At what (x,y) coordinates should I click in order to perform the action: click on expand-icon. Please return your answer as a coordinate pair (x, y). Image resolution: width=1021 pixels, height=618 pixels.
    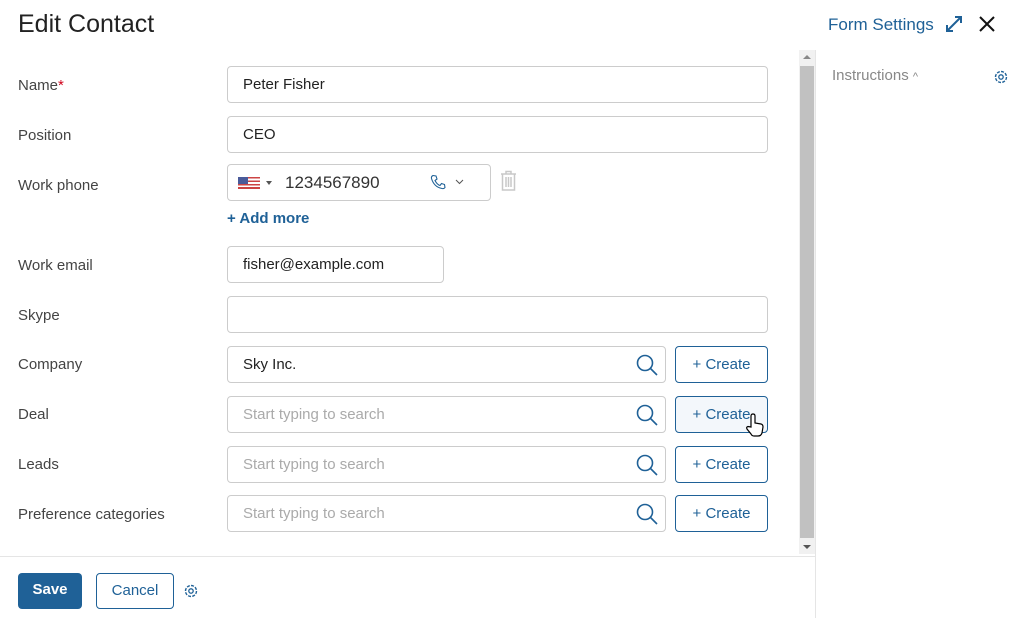
    Looking at the image, I should click on (954, 24).